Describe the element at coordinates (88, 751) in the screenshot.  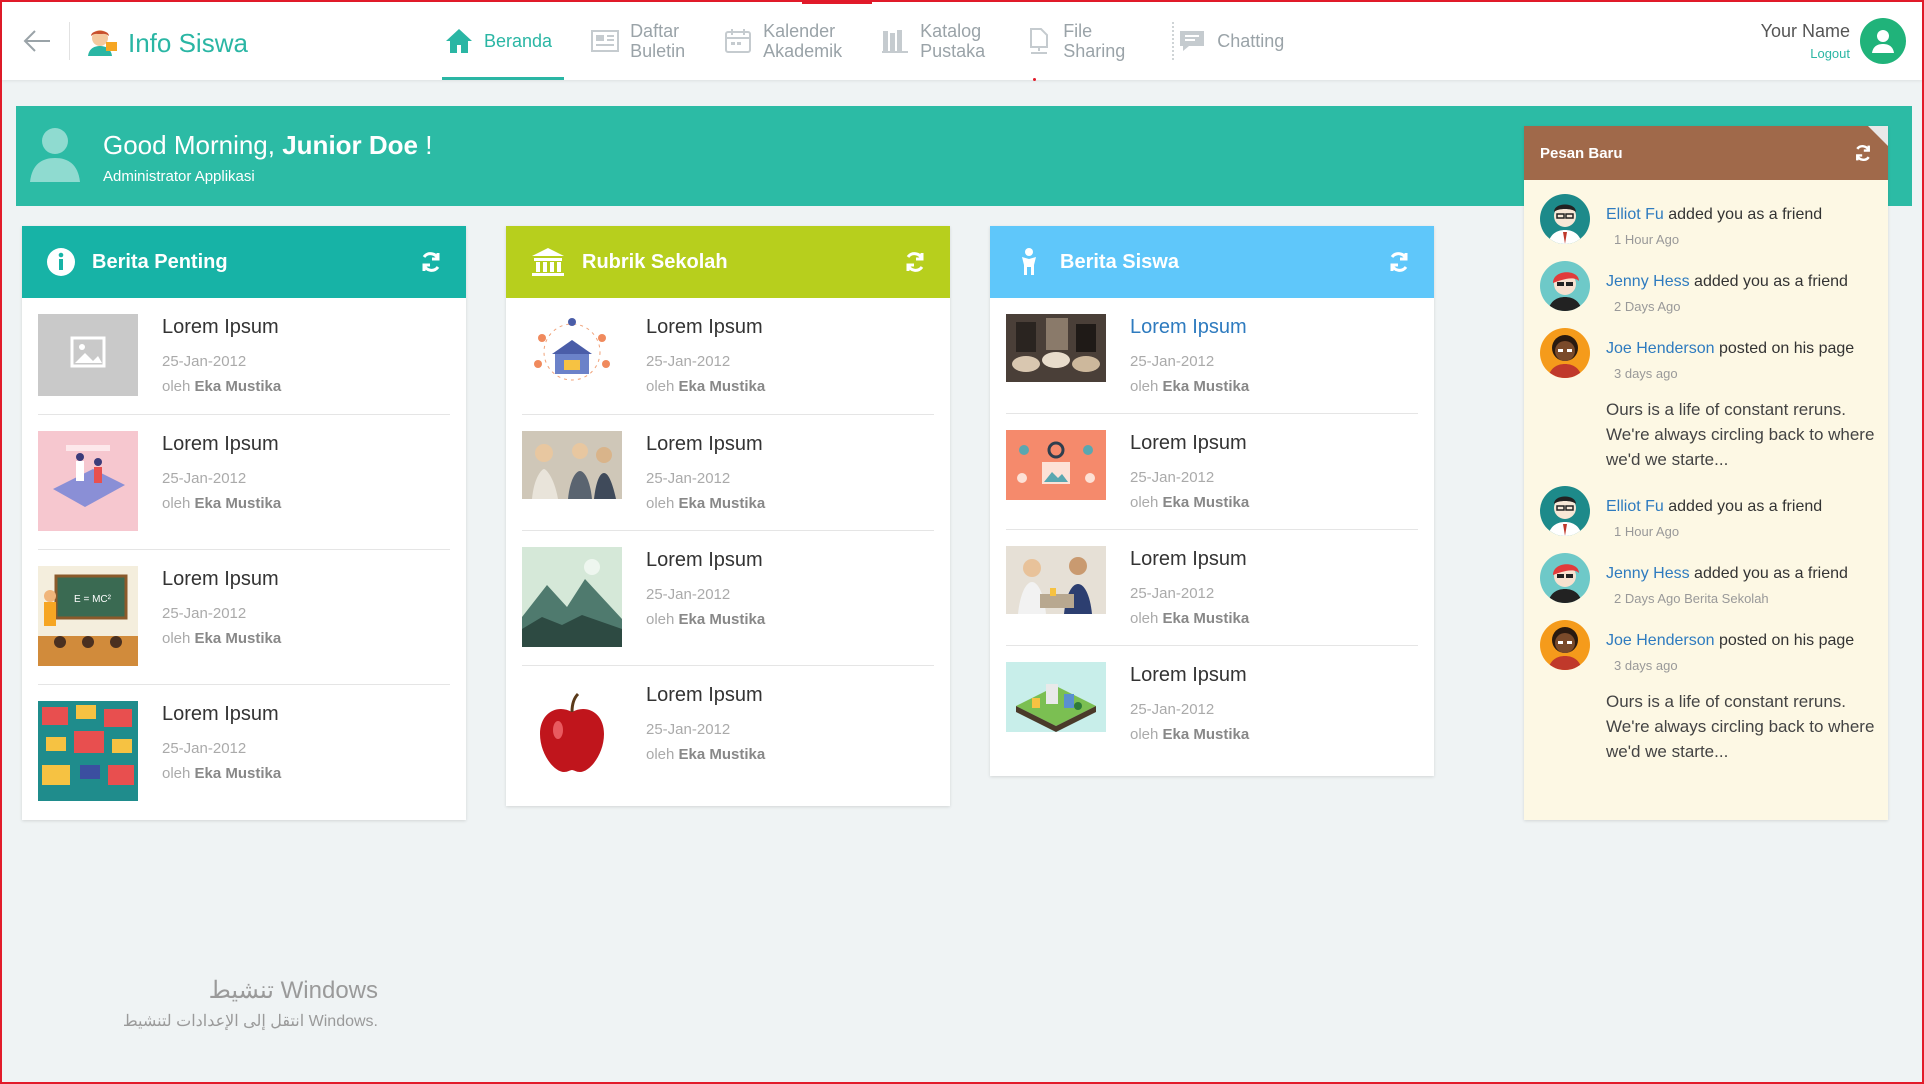
I see `screens-pattern-thumbnail` at that location.